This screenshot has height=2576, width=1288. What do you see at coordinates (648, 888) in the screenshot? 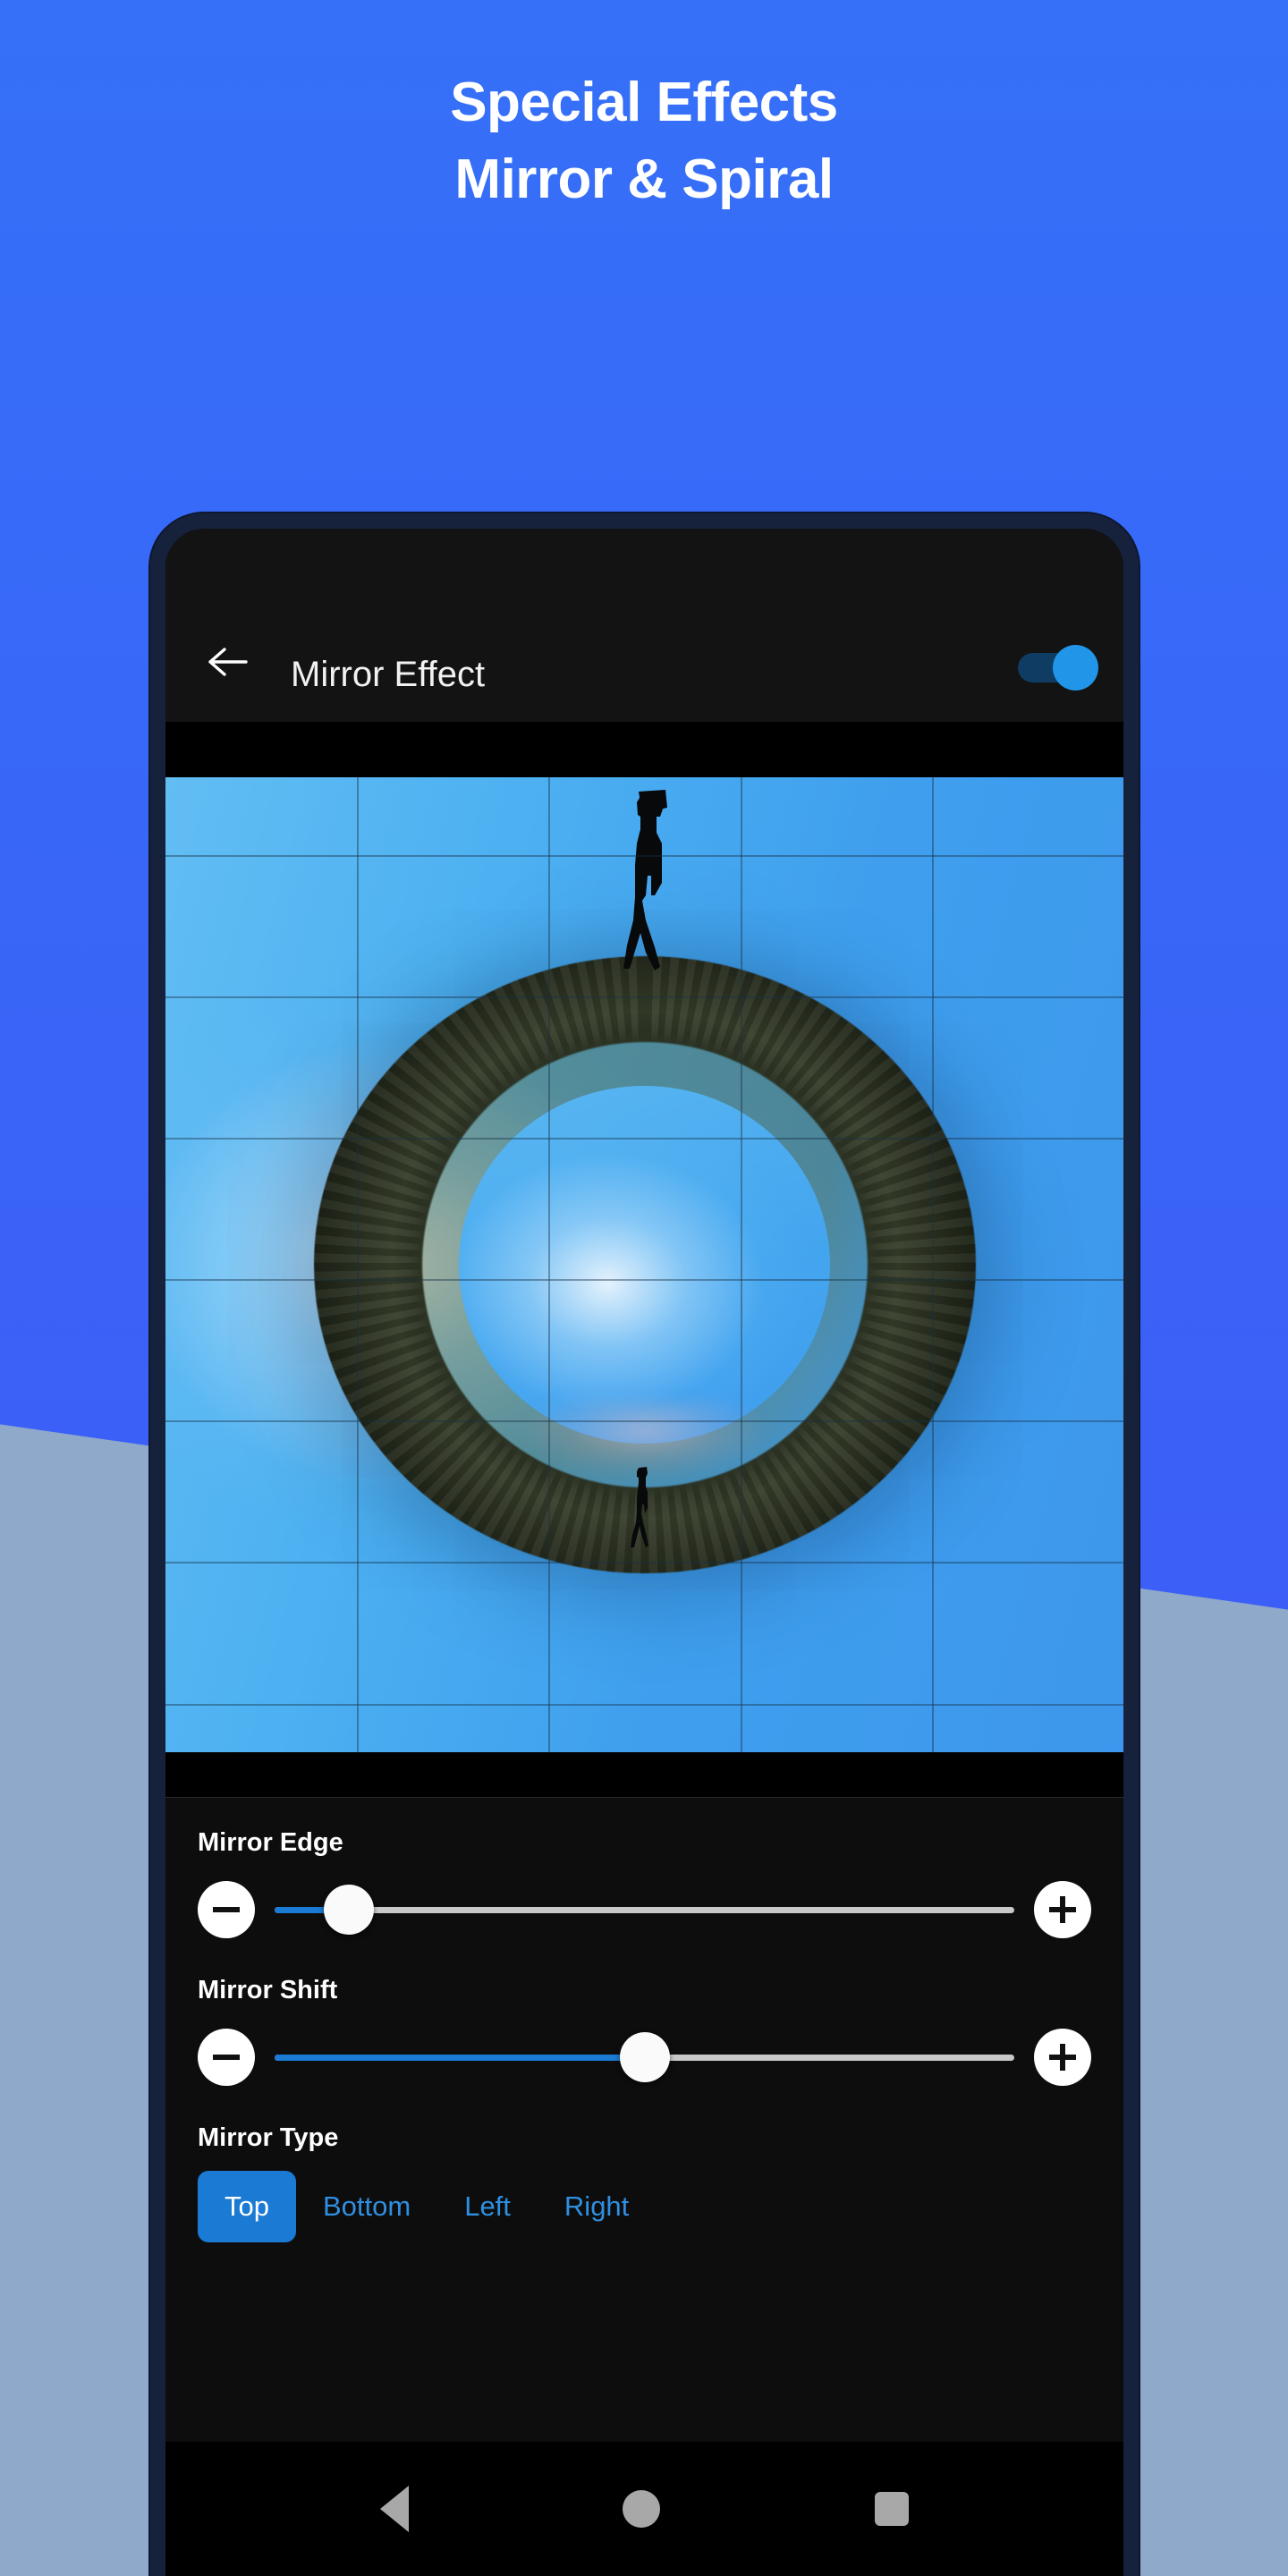
I see `walking-person-silhouette-top` at bounding box center [648, 888].